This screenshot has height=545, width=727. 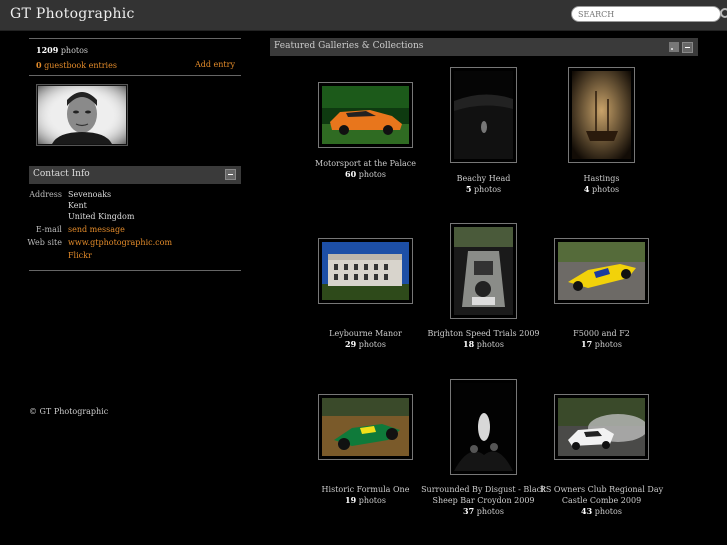 I want to click on leybourne-manor-image, so click(x=365, y=271).